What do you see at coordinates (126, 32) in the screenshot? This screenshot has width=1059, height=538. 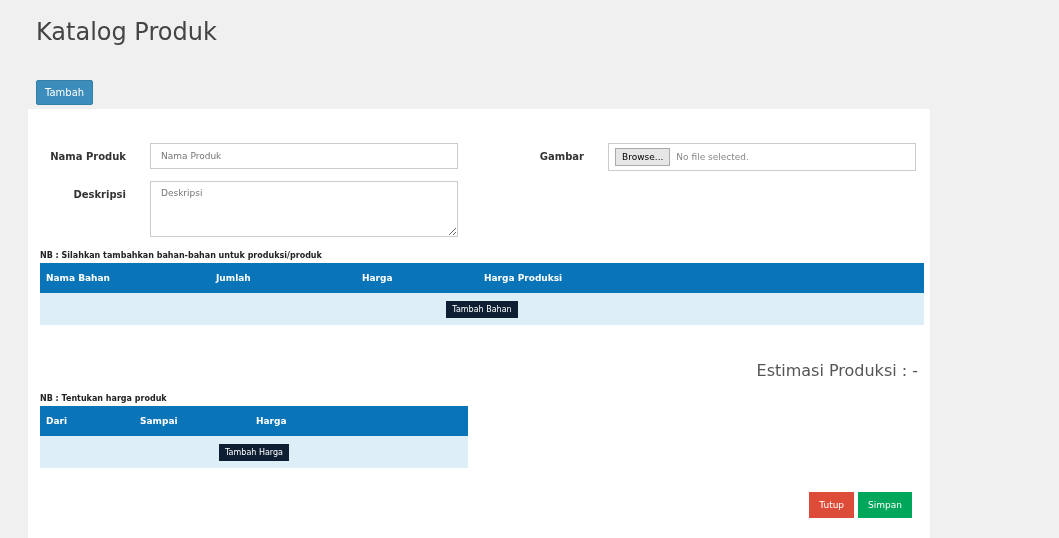 I see `page-title: Katalog Produk` at bounding box center [126, 32].